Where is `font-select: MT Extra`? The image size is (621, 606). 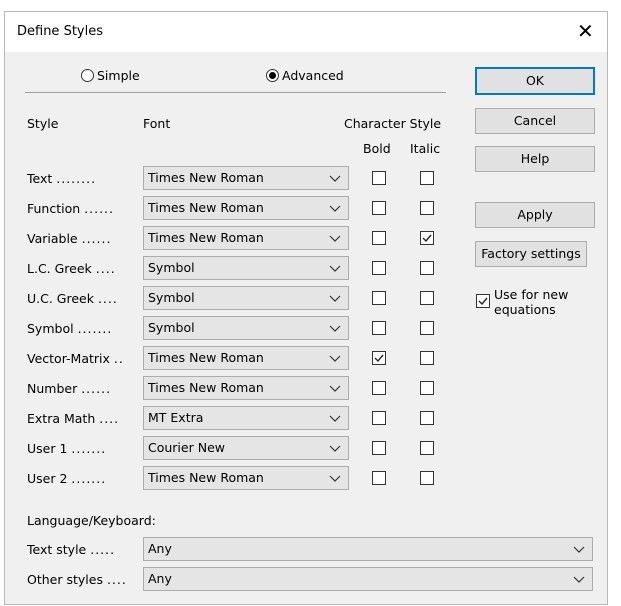
font-select: MT Extra is located at coordinates (246, 418).